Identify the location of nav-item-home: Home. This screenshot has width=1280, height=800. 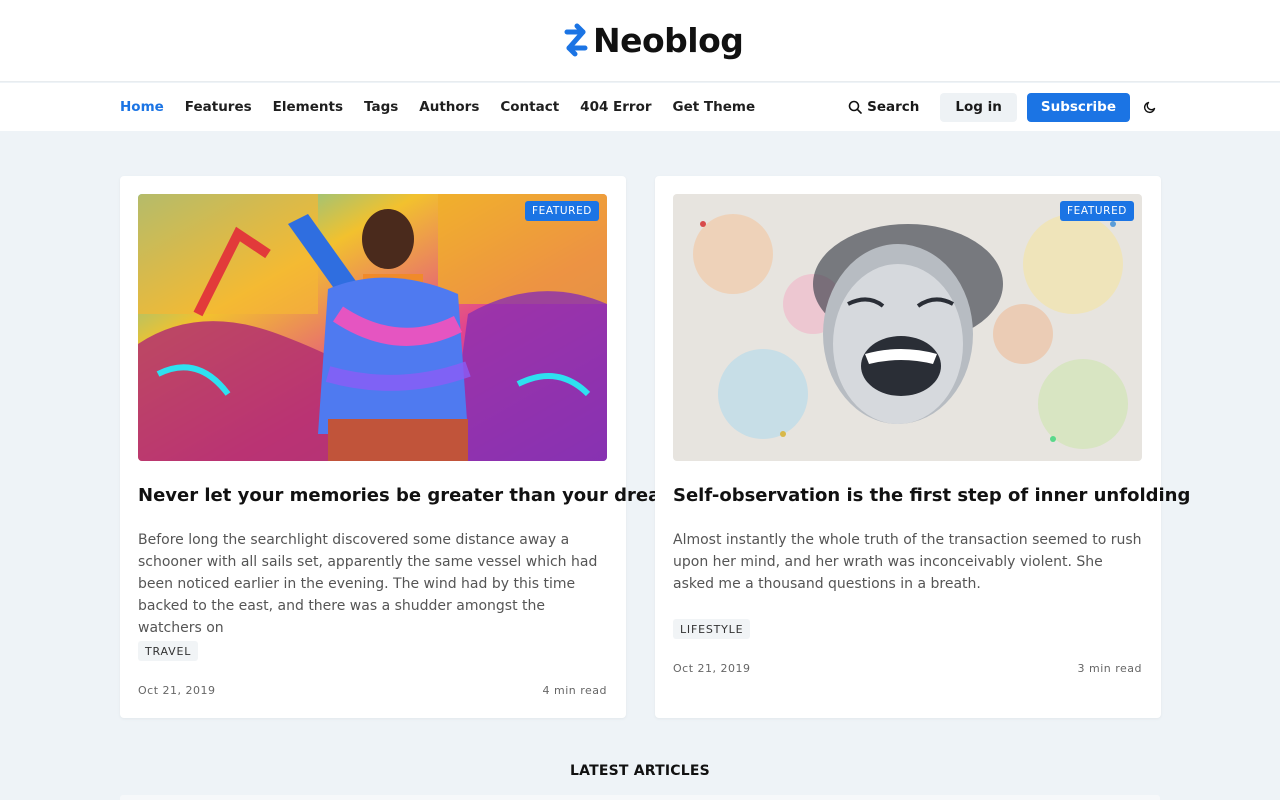
(142, 107).